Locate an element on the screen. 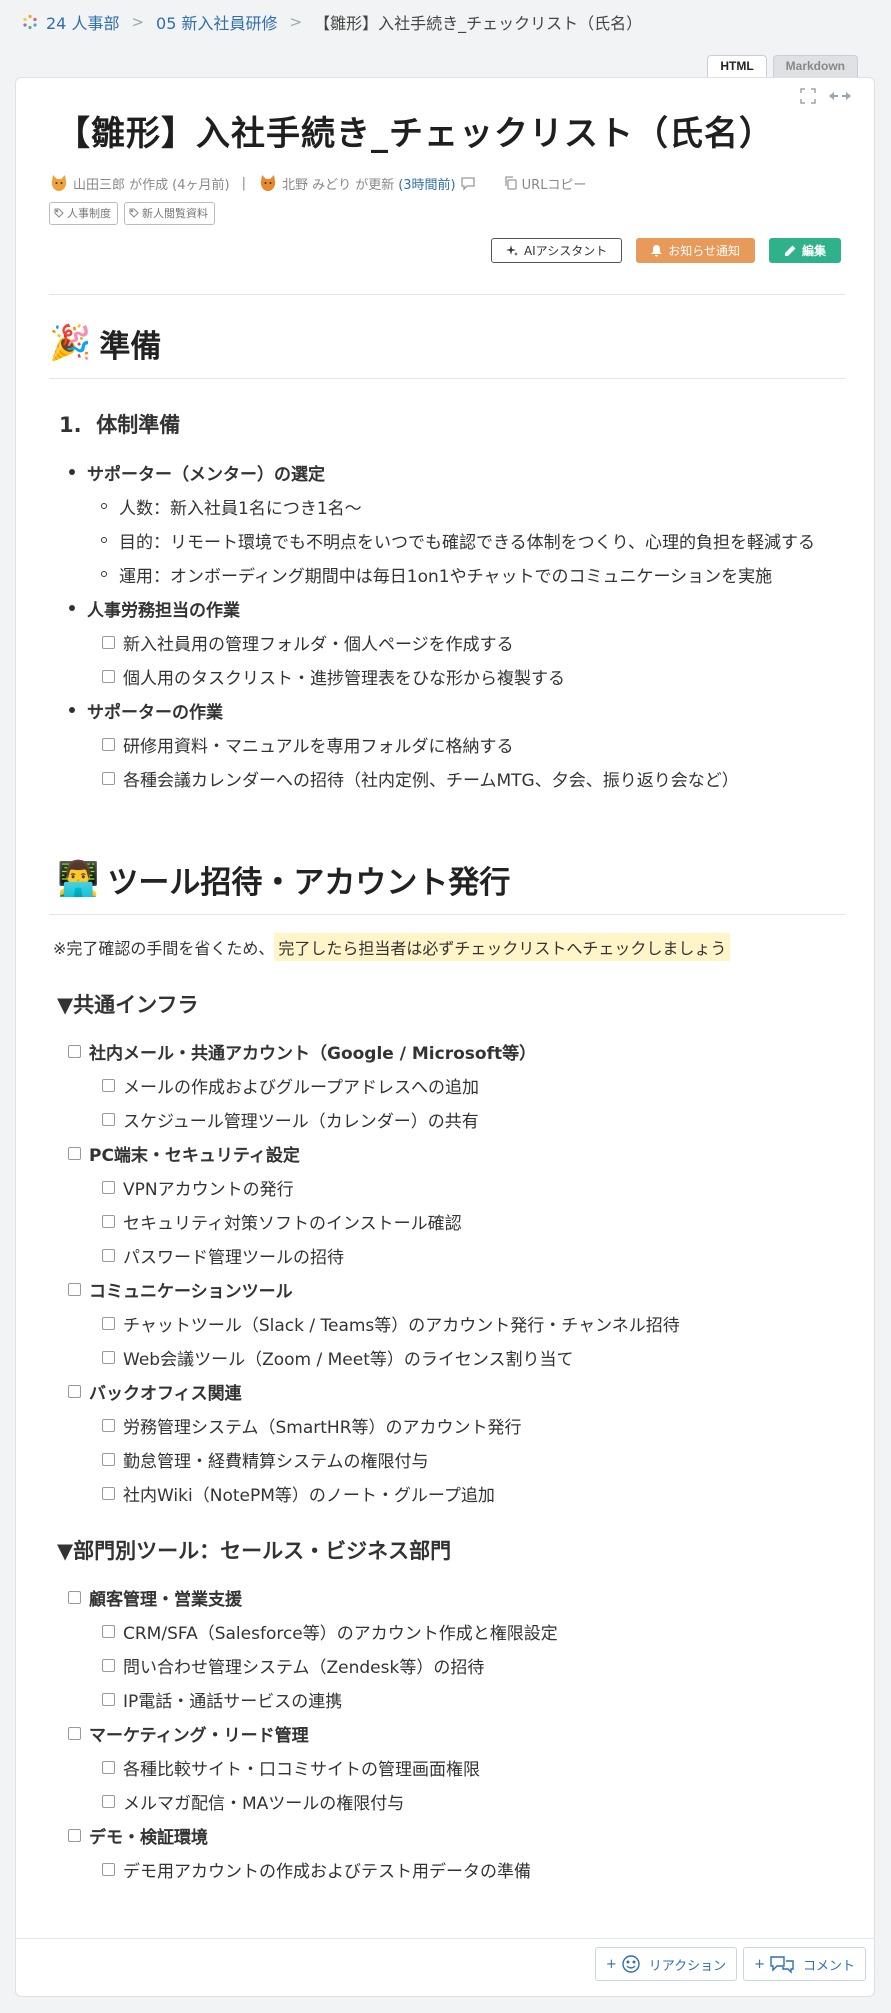 The height and width of the screenshot is (2013, 891). url-copy-link: URLコピー is located at coordinates (554, 183).